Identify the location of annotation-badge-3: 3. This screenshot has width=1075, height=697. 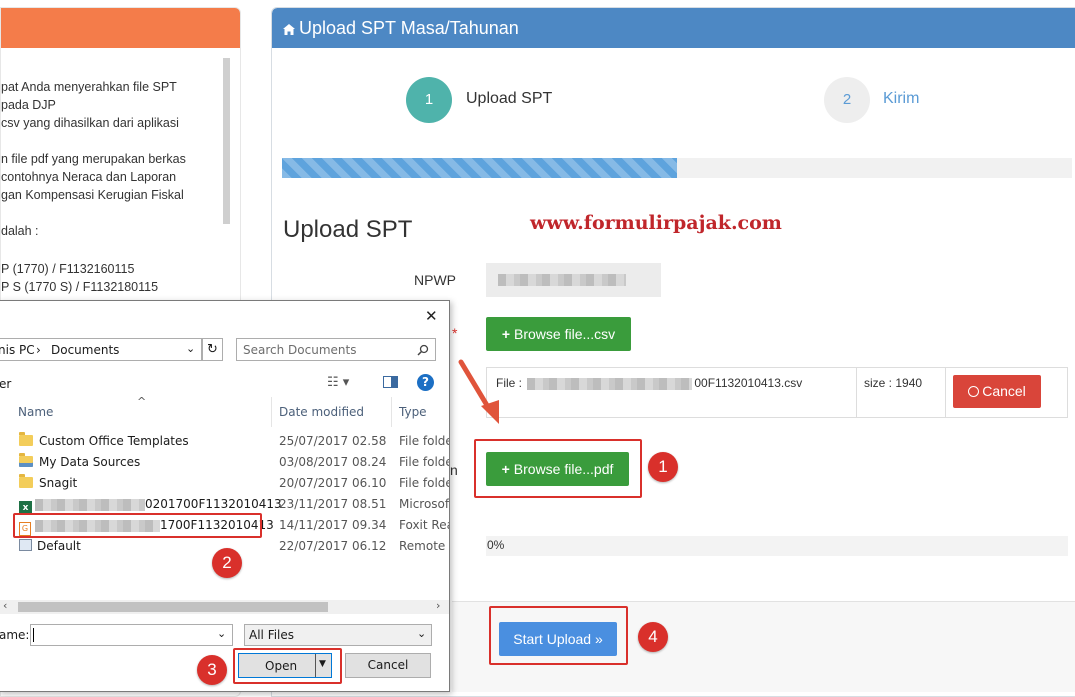
(212, 670).